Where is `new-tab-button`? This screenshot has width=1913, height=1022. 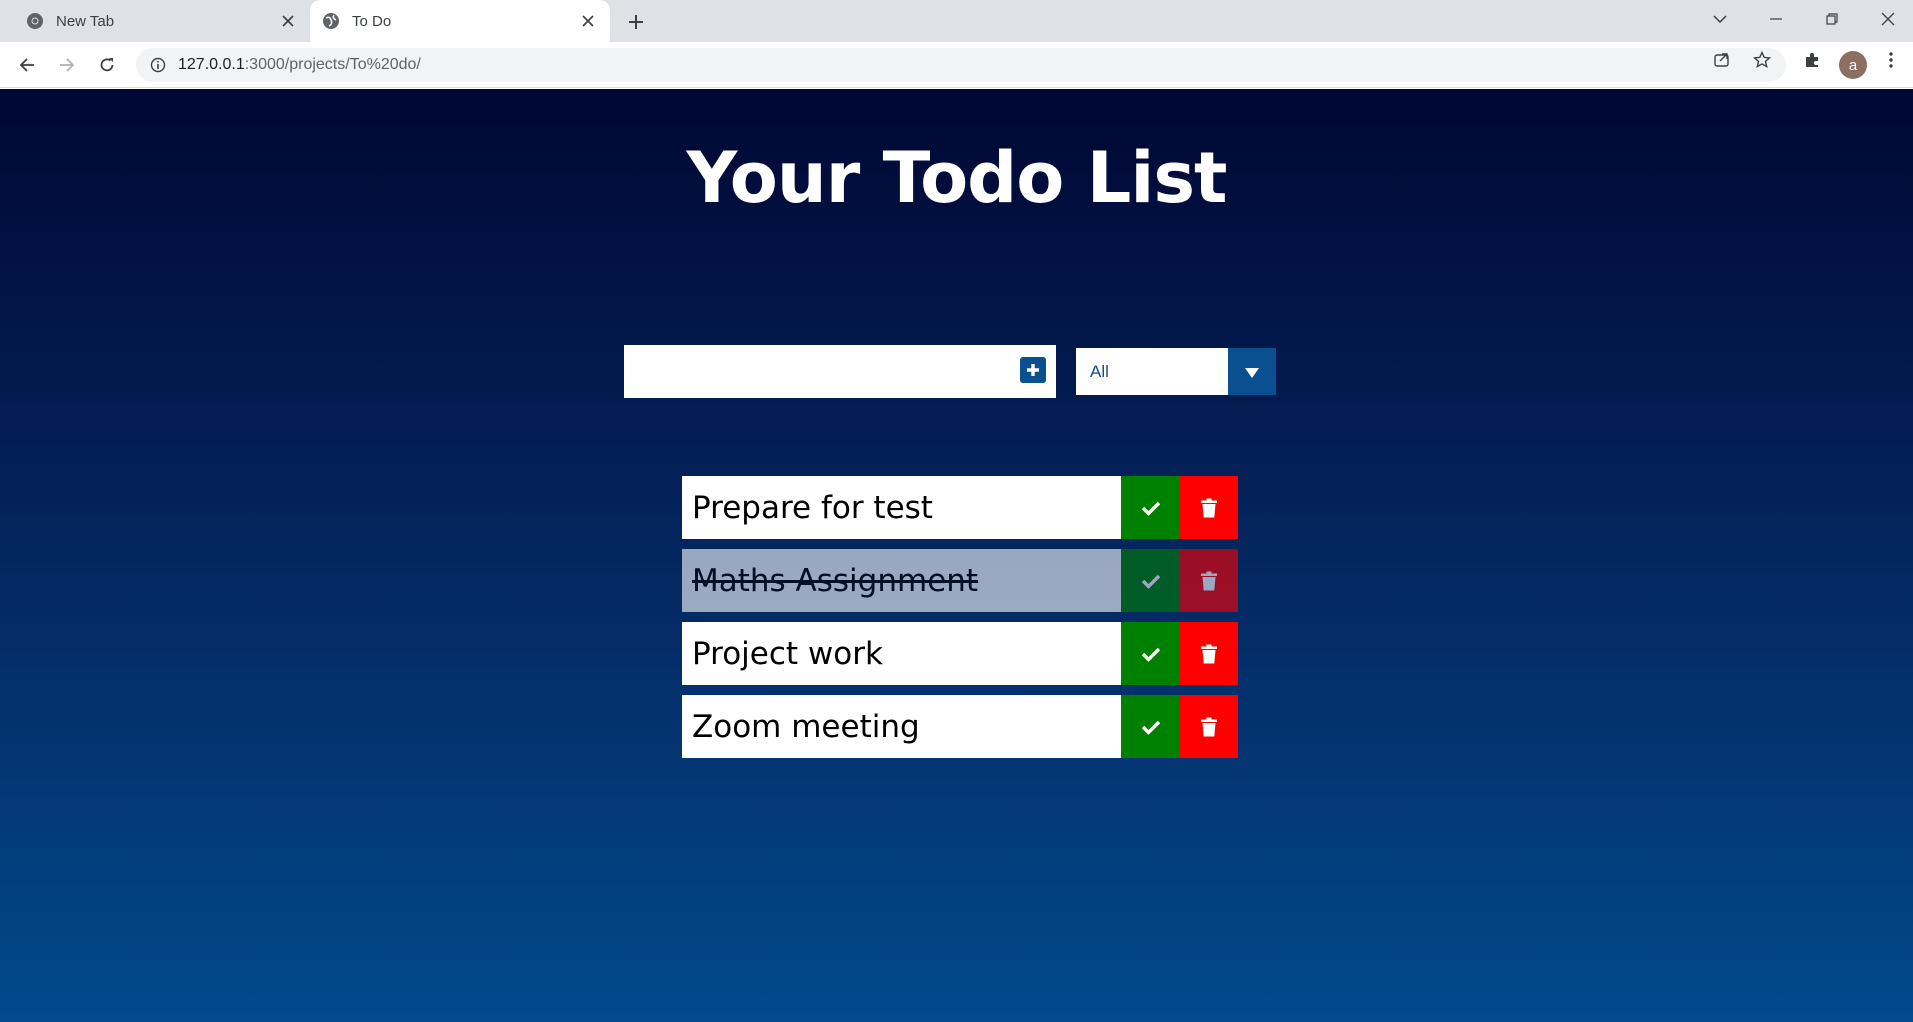 new-tab-button is located at coordinates (636, 22).